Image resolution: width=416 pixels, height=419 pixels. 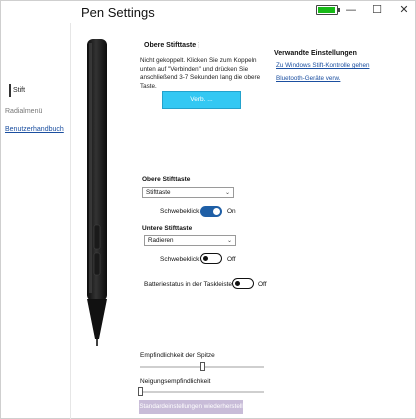 I want to click on upper-button-select: Stifttaste ⌄, so click(x=188, y=192).